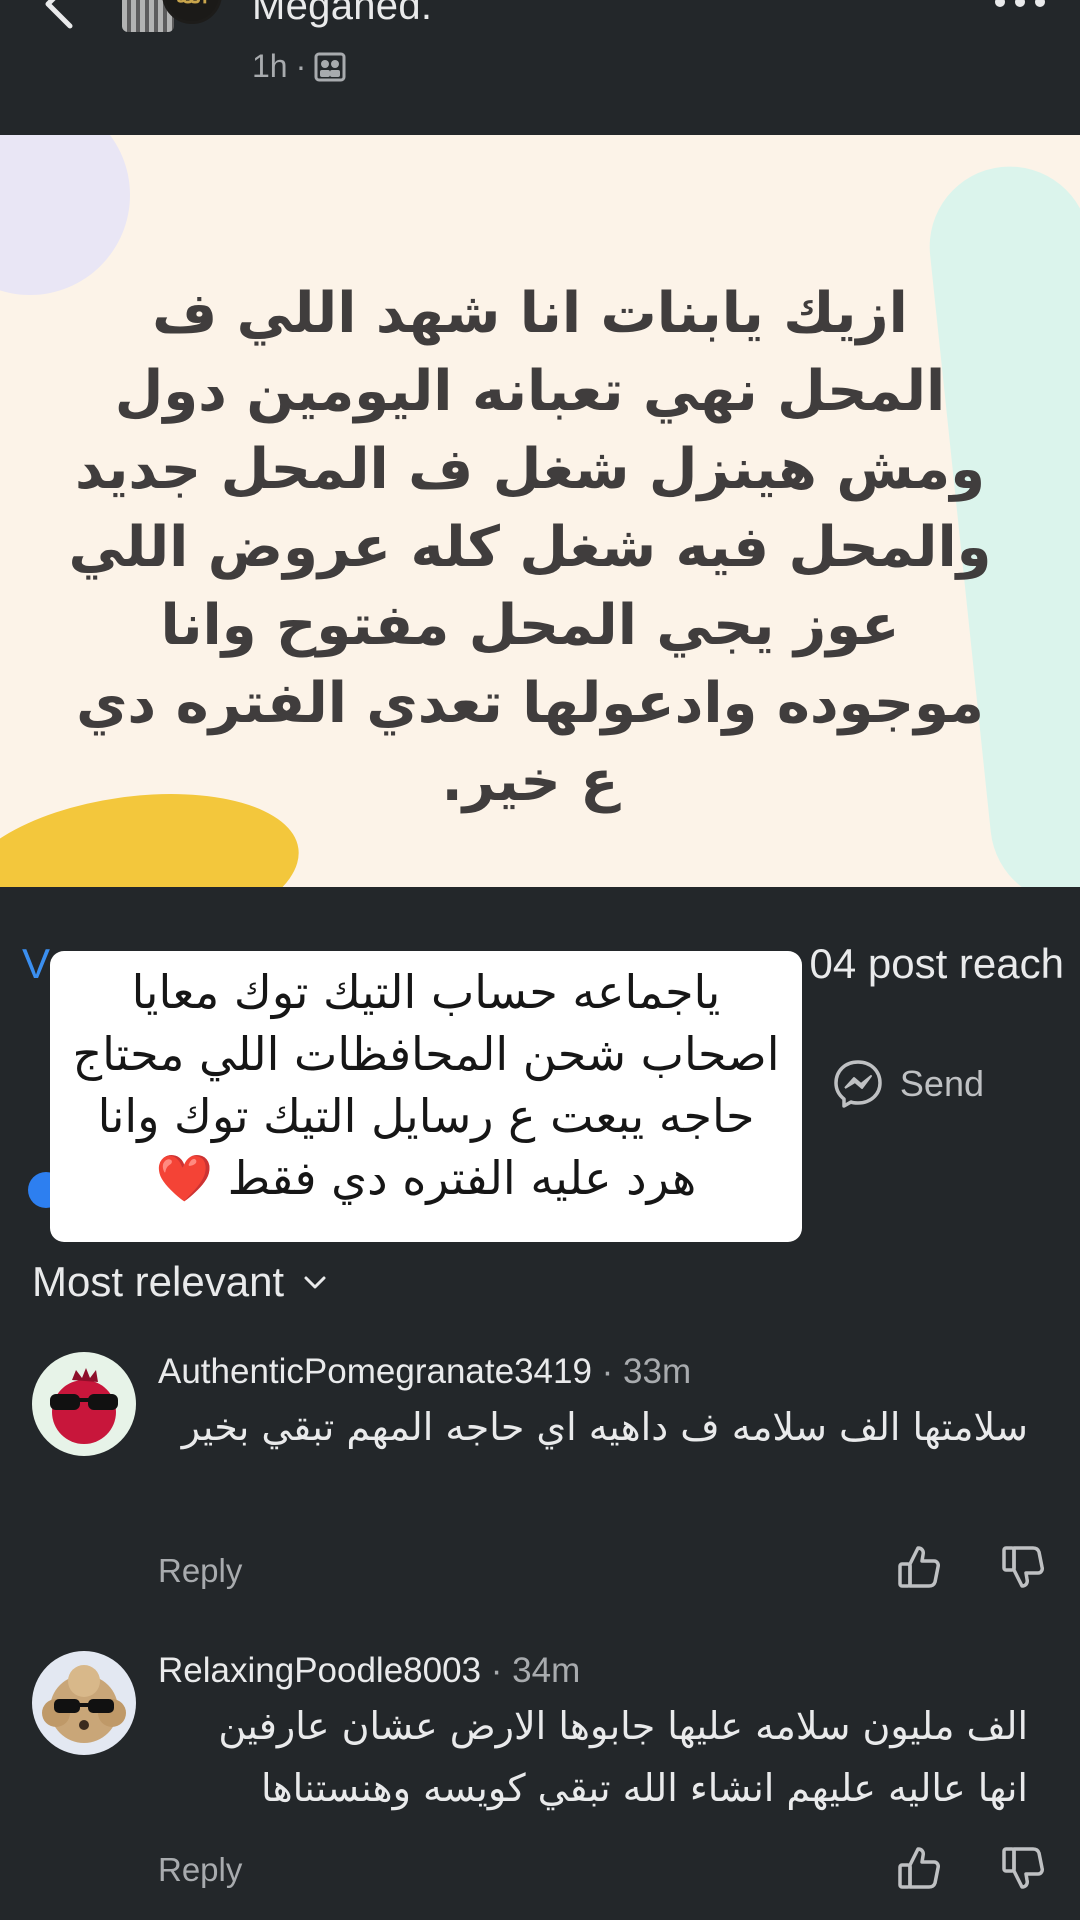  I want to click on post-reach: 04 post reach, so click(936, 964).